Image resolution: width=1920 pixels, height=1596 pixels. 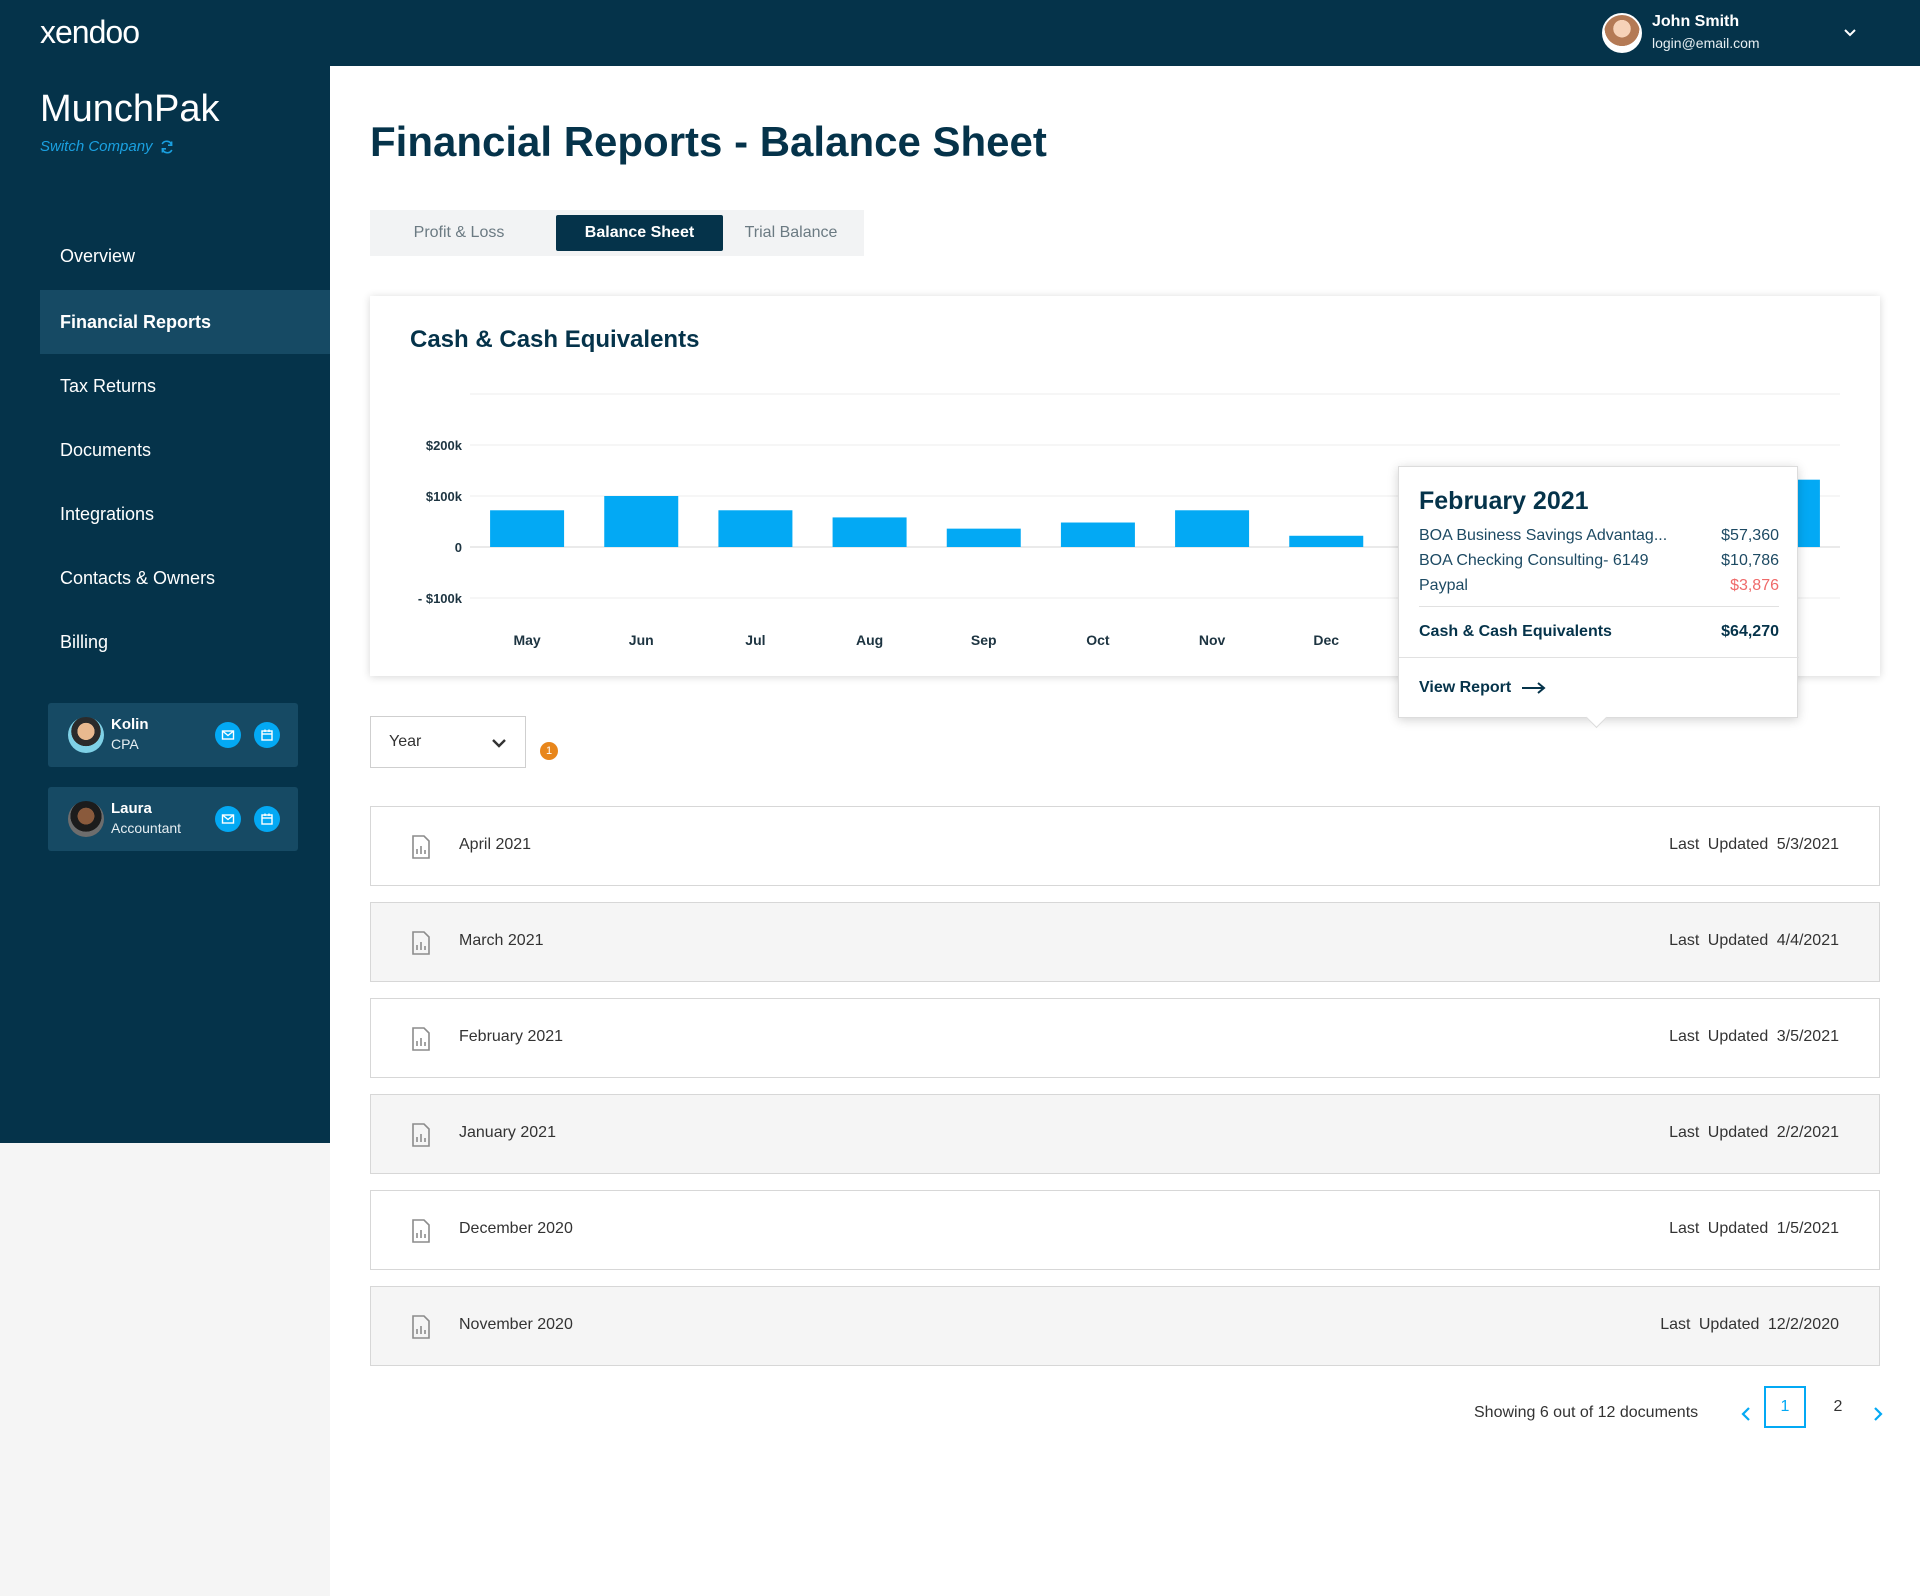 What do you see at coordinates (516, 1228) in the screenshot?
I see `document-name: December 2020` at bounding box center [516, 1228].